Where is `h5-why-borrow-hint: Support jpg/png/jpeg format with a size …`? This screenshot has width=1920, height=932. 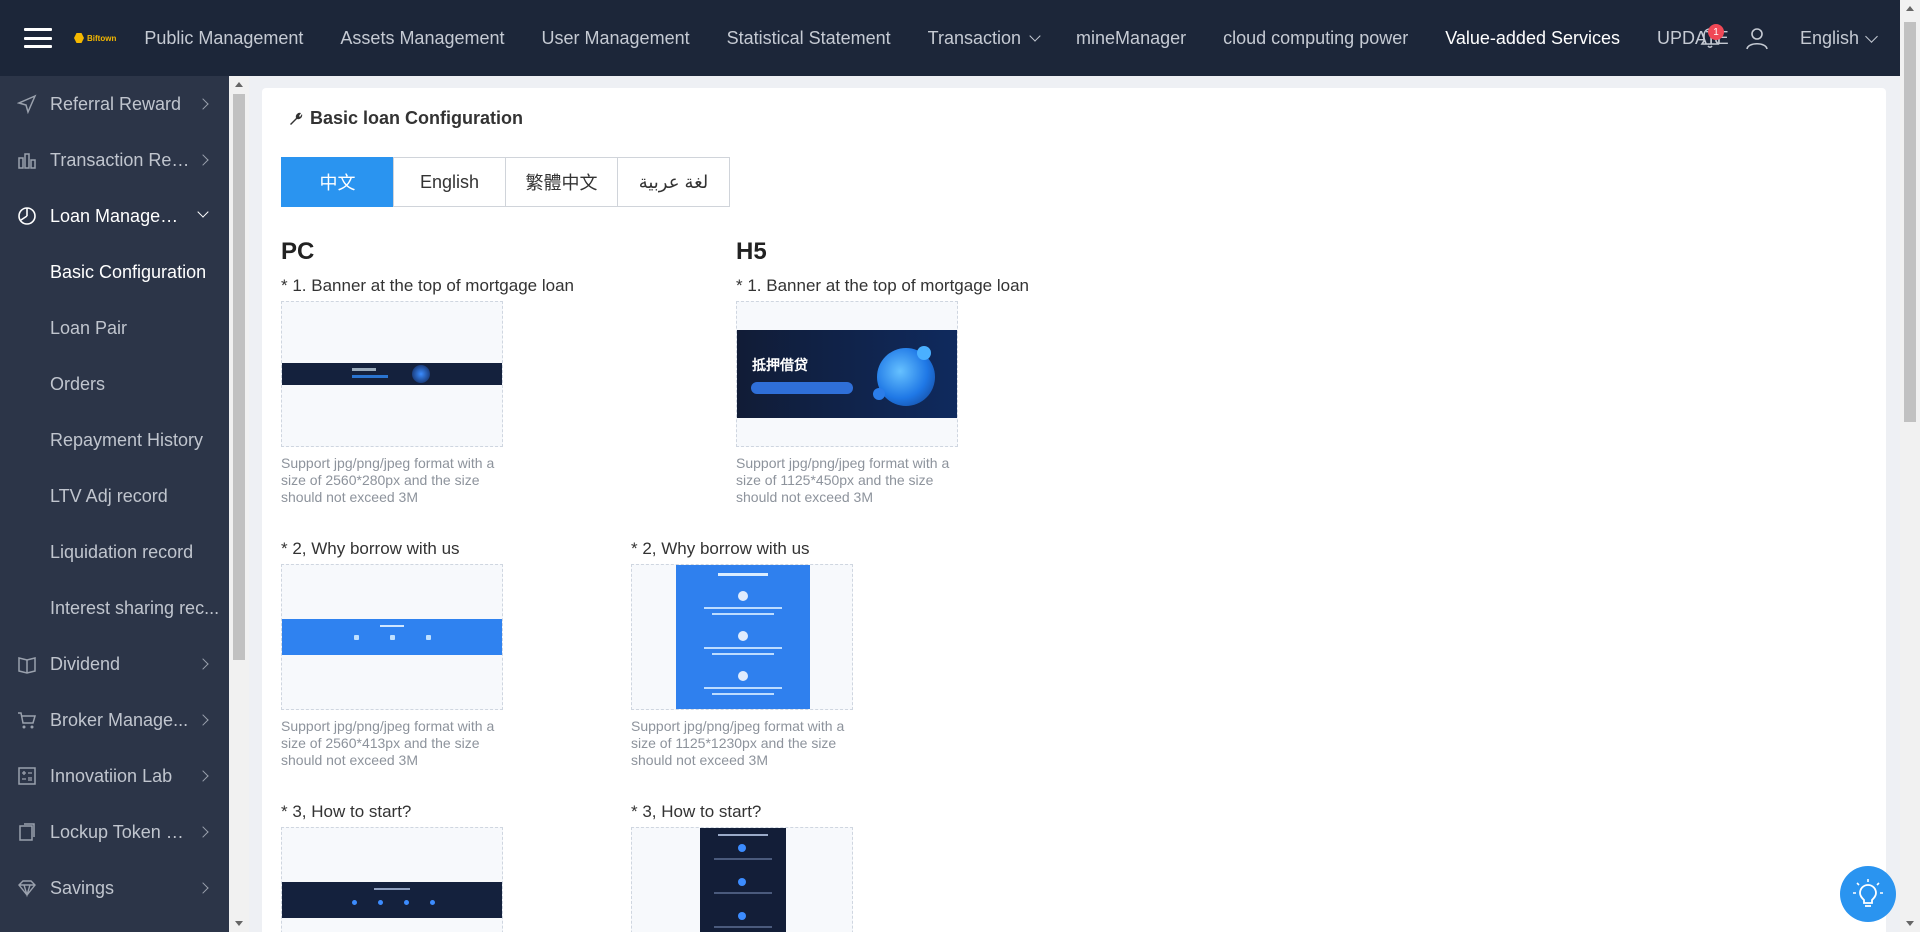 h5-why-borrow-hint: Support jpg/png/jpeg format with a size … is located at coordinates (738, 743).